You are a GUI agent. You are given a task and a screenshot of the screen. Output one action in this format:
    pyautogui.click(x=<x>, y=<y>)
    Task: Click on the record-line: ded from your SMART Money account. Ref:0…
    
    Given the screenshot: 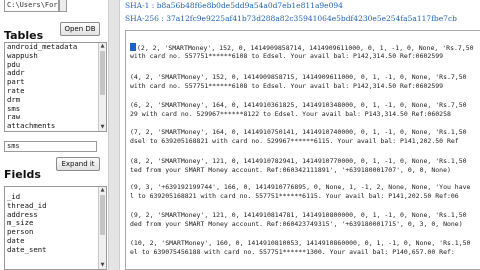 What is the action you would take?
    pyautogui.click(x=296, y=224)
    